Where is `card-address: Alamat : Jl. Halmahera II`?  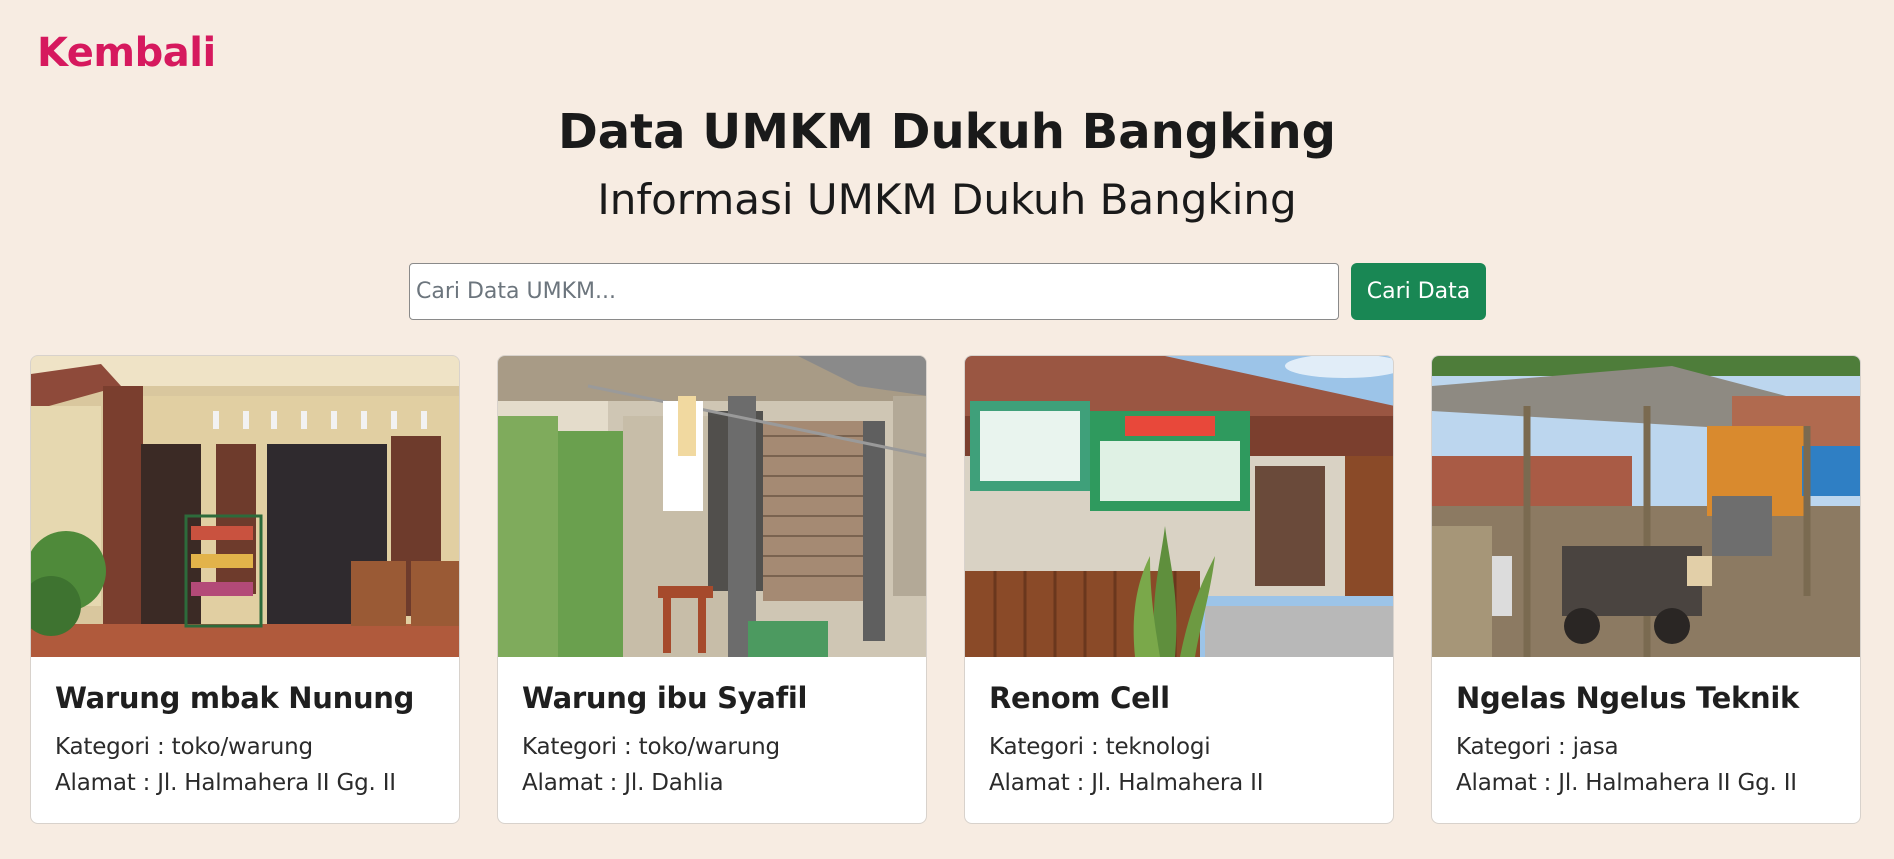 card-address: Alamat : Jl. Halmahera II is located at coordinates (1126, 783).